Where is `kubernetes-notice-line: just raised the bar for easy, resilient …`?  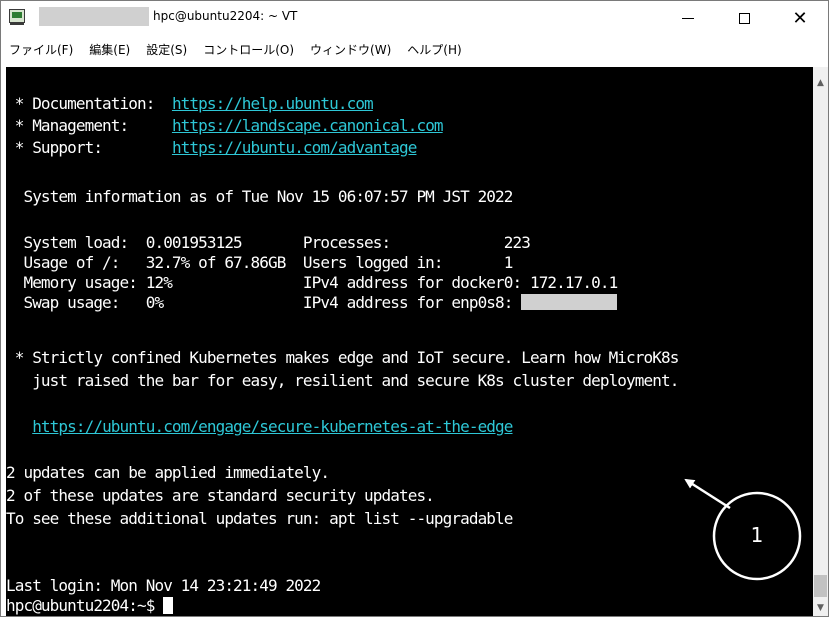 kubernetes-notice-line: just raised the bar for easy, resilient … is located at coordinates (342, 380).